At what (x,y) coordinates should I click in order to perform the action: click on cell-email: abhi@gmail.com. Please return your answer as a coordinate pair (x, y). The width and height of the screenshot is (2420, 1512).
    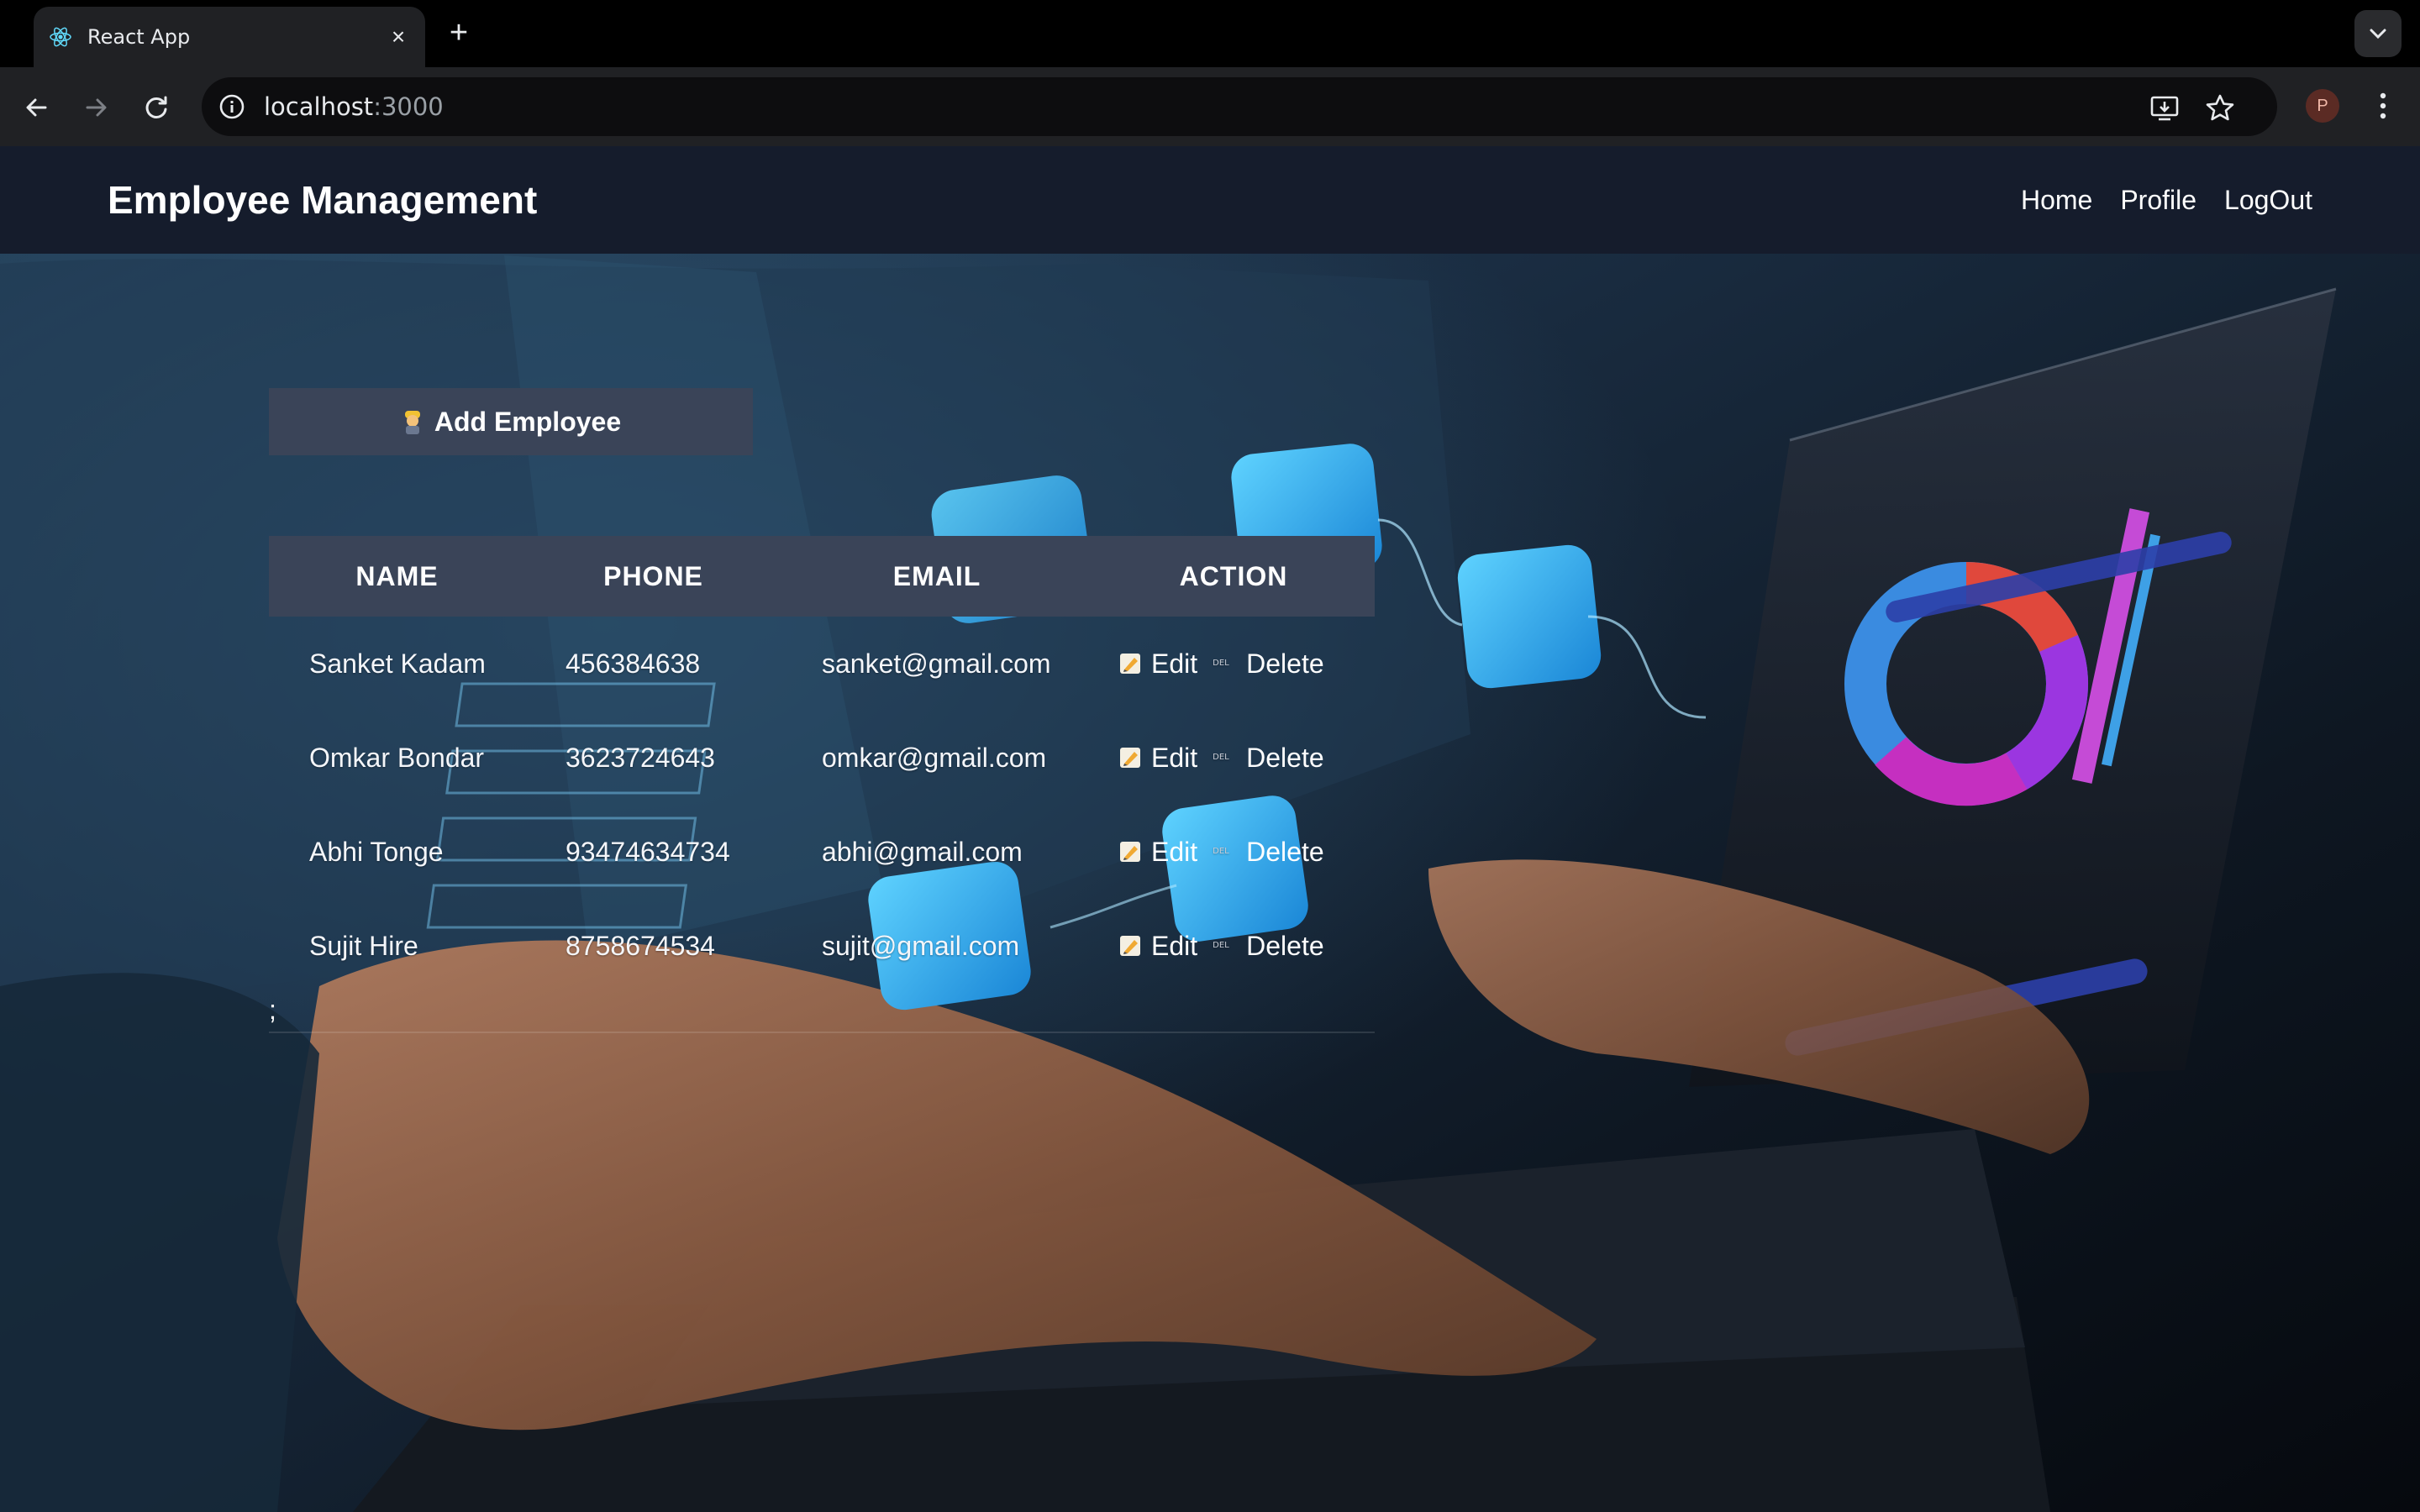
    Looking at the image, I should click on (923, 852).